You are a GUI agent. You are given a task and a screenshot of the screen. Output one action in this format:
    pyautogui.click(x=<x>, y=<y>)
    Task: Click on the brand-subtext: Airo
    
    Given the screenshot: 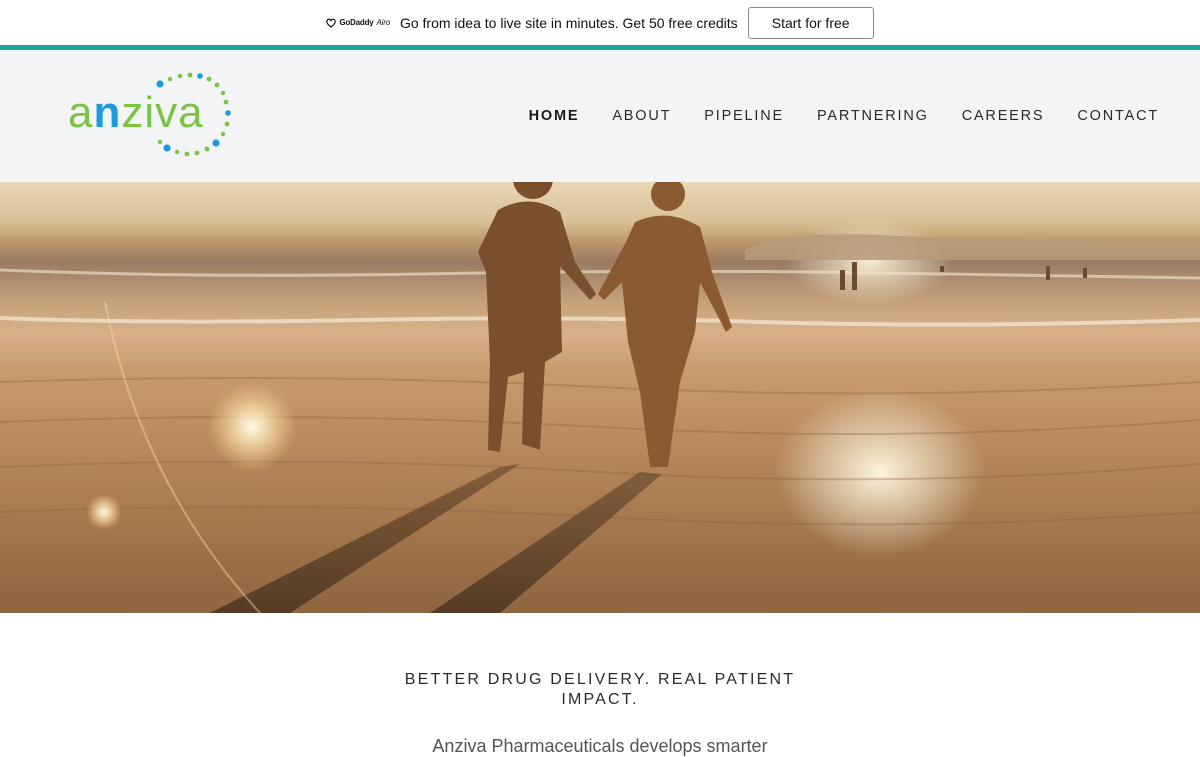 What is the action you would take?
    pyautogui.click(x=383, y=22)
    